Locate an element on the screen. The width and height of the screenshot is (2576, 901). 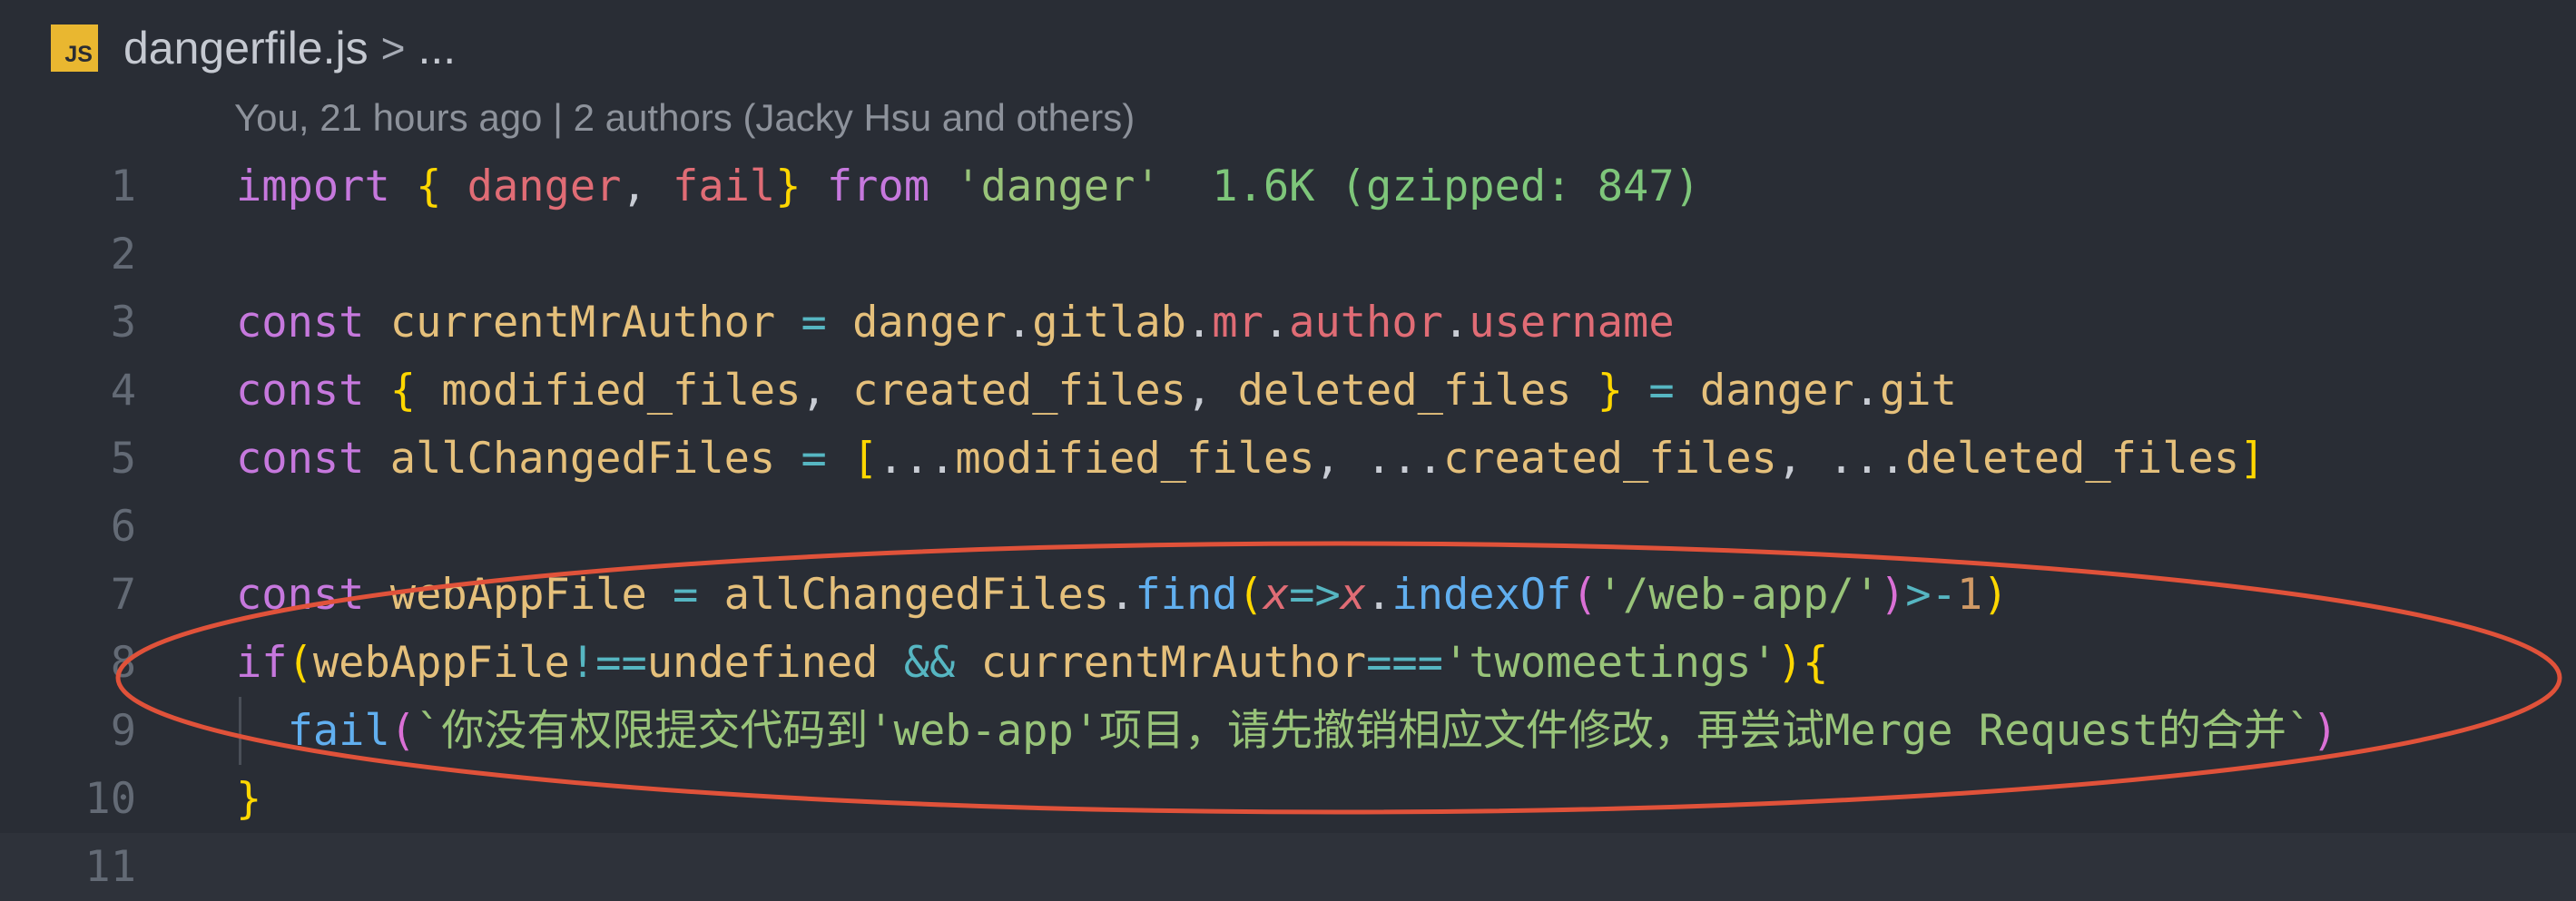
code-token: if is located at coordinates (262, 663).